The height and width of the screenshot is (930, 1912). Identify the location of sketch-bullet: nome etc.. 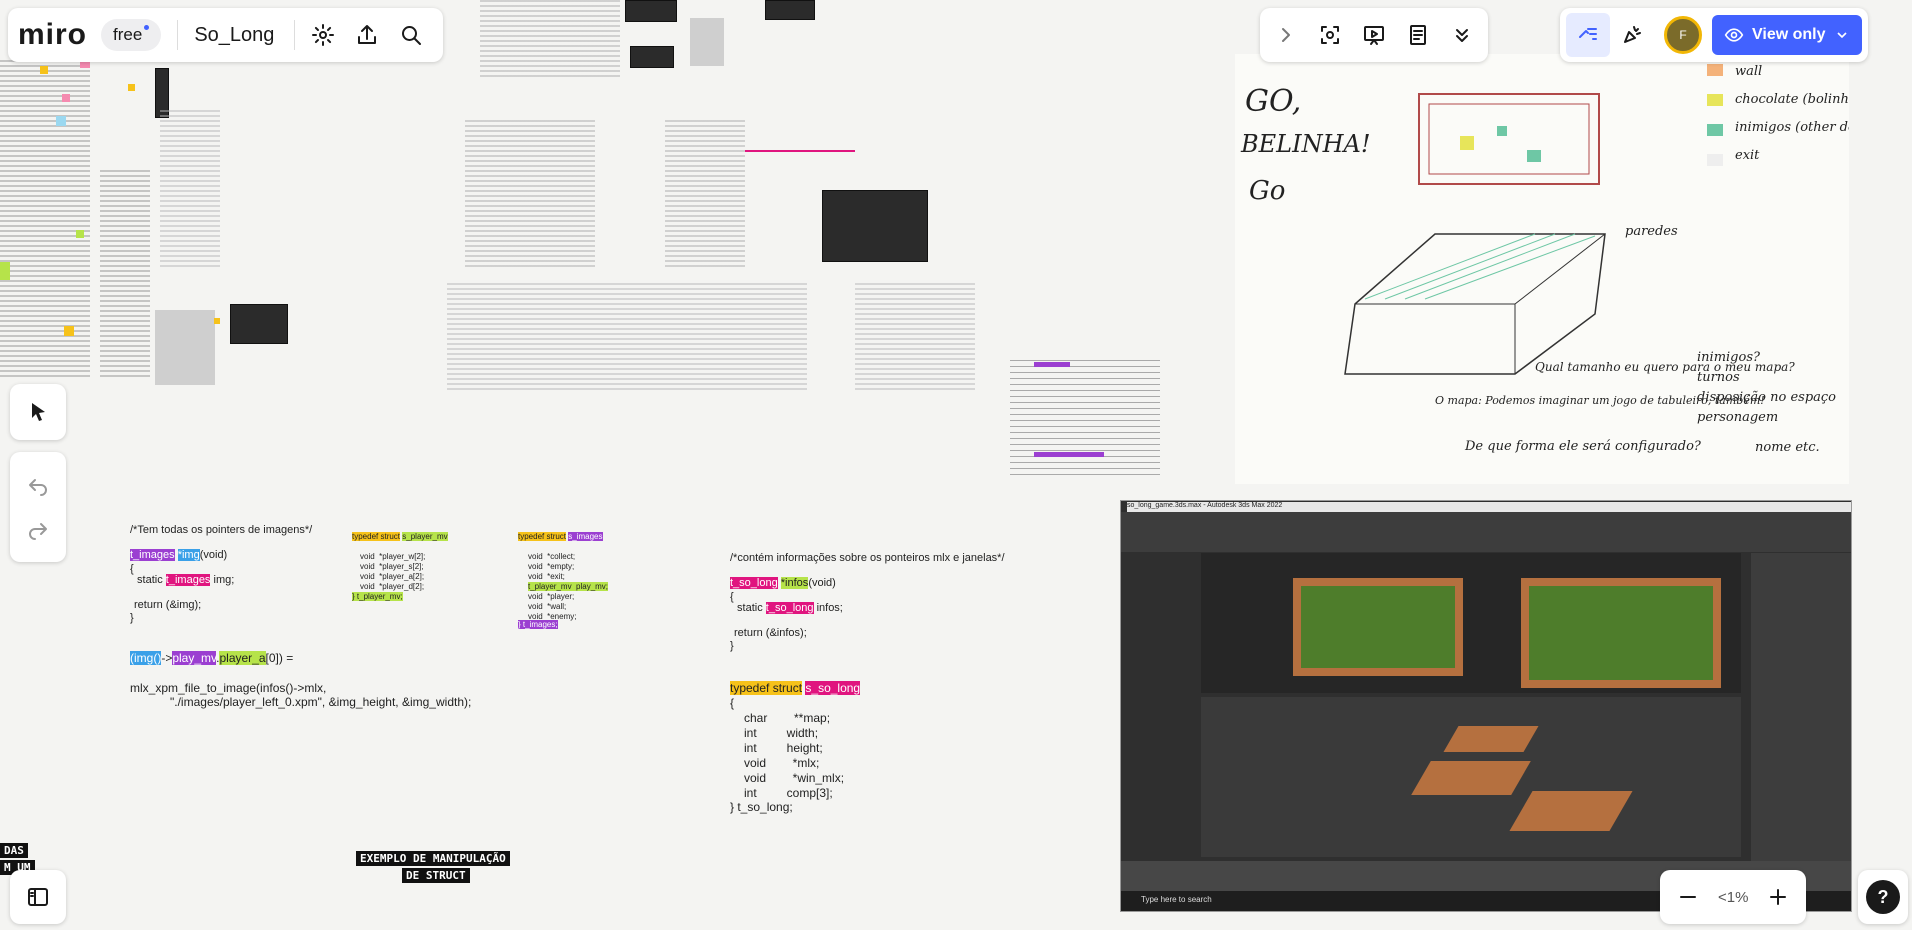
(1787, 447).